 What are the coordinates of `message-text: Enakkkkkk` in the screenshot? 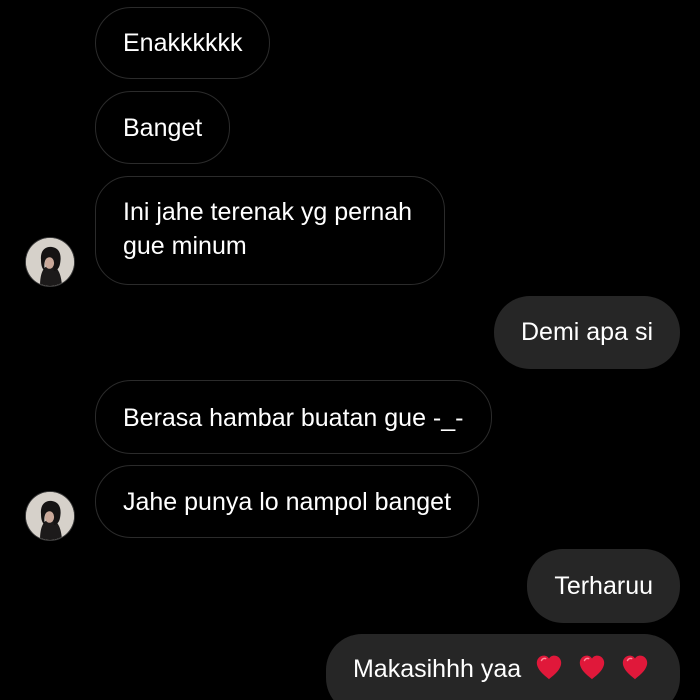 It's located at (183, 43).